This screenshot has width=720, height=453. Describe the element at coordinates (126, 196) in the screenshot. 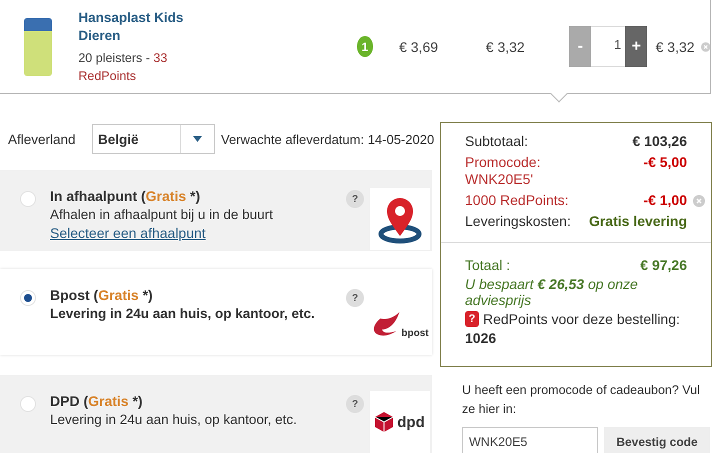

I see `delivery-option-title: In afhaalpunt (Gratis *)` at that location.